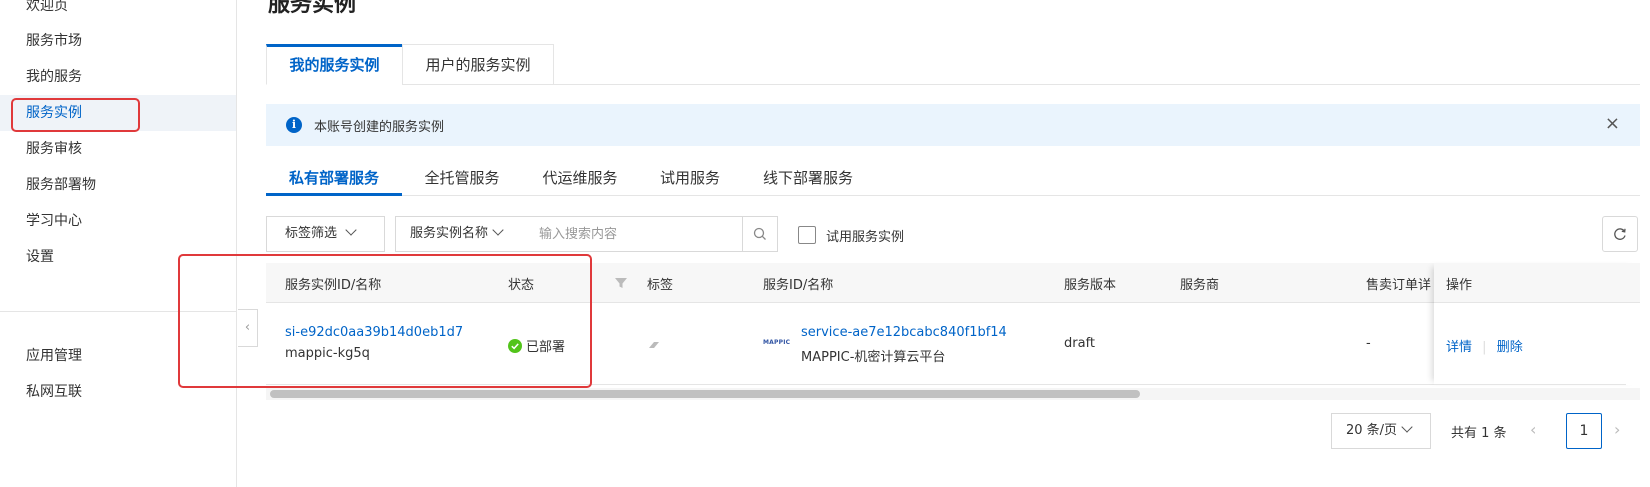 The image size is (1650, 487). What do you see at coordinates (621, 283) in the screenshot?
I see `filter-icon` at bounding box center [621, 283].